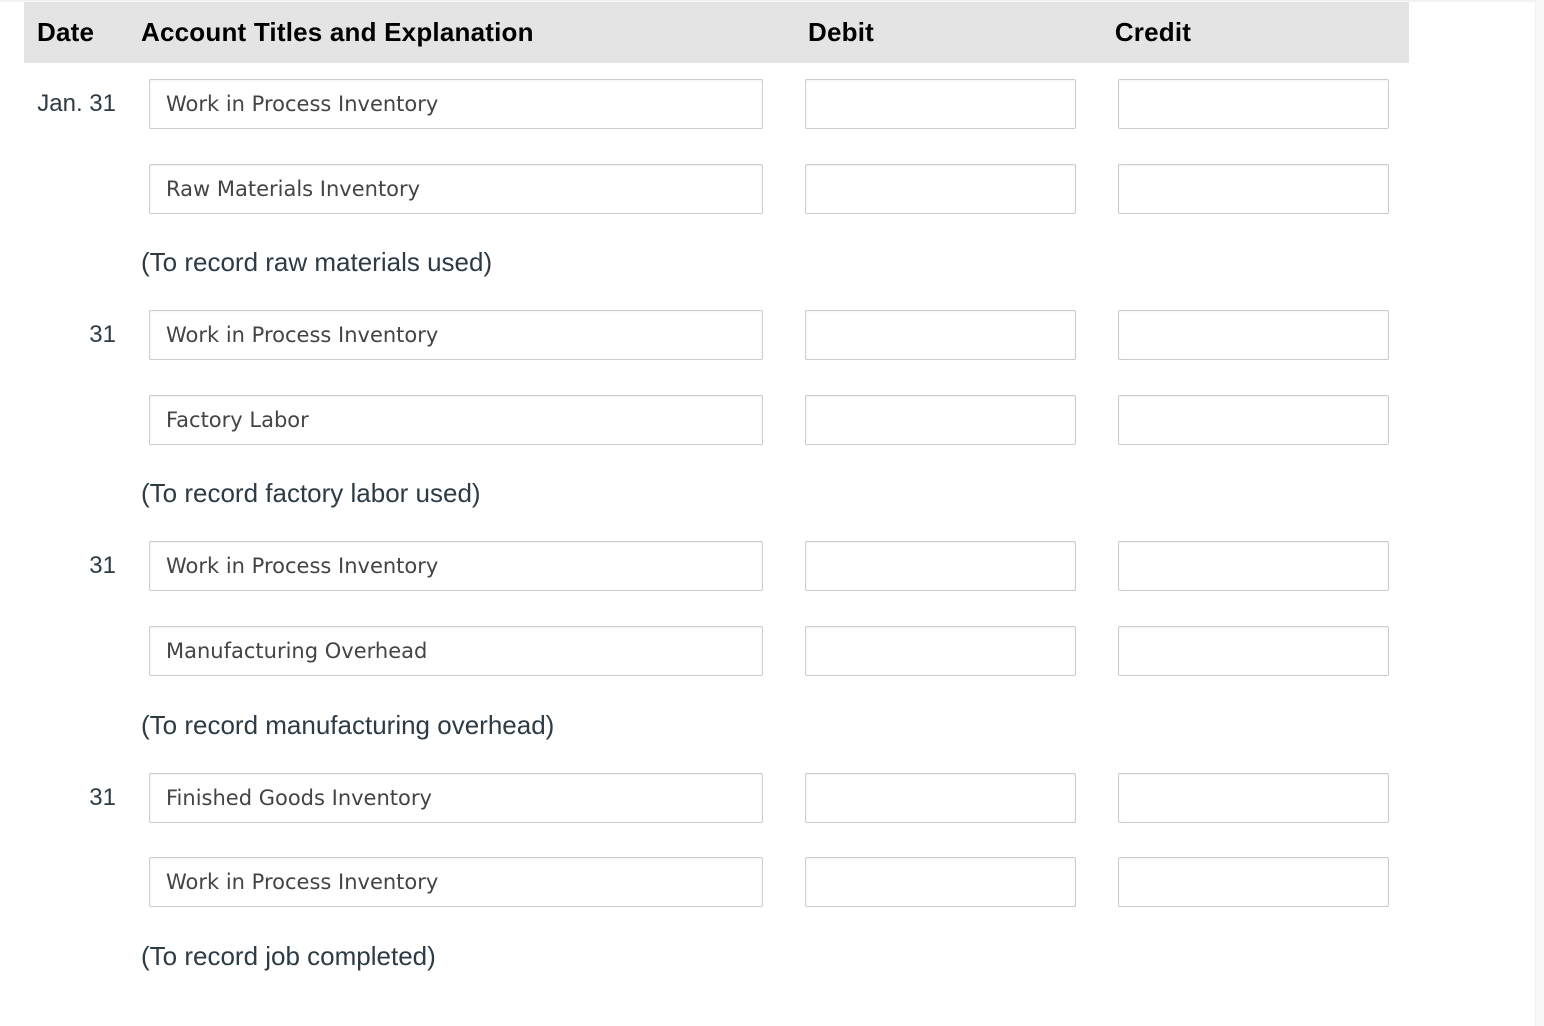 The width and height of the screenshot is (1544, 1026). Describe the element at coordinates (1539, 513) in the screenshot. I see `scrollbar` at that location.